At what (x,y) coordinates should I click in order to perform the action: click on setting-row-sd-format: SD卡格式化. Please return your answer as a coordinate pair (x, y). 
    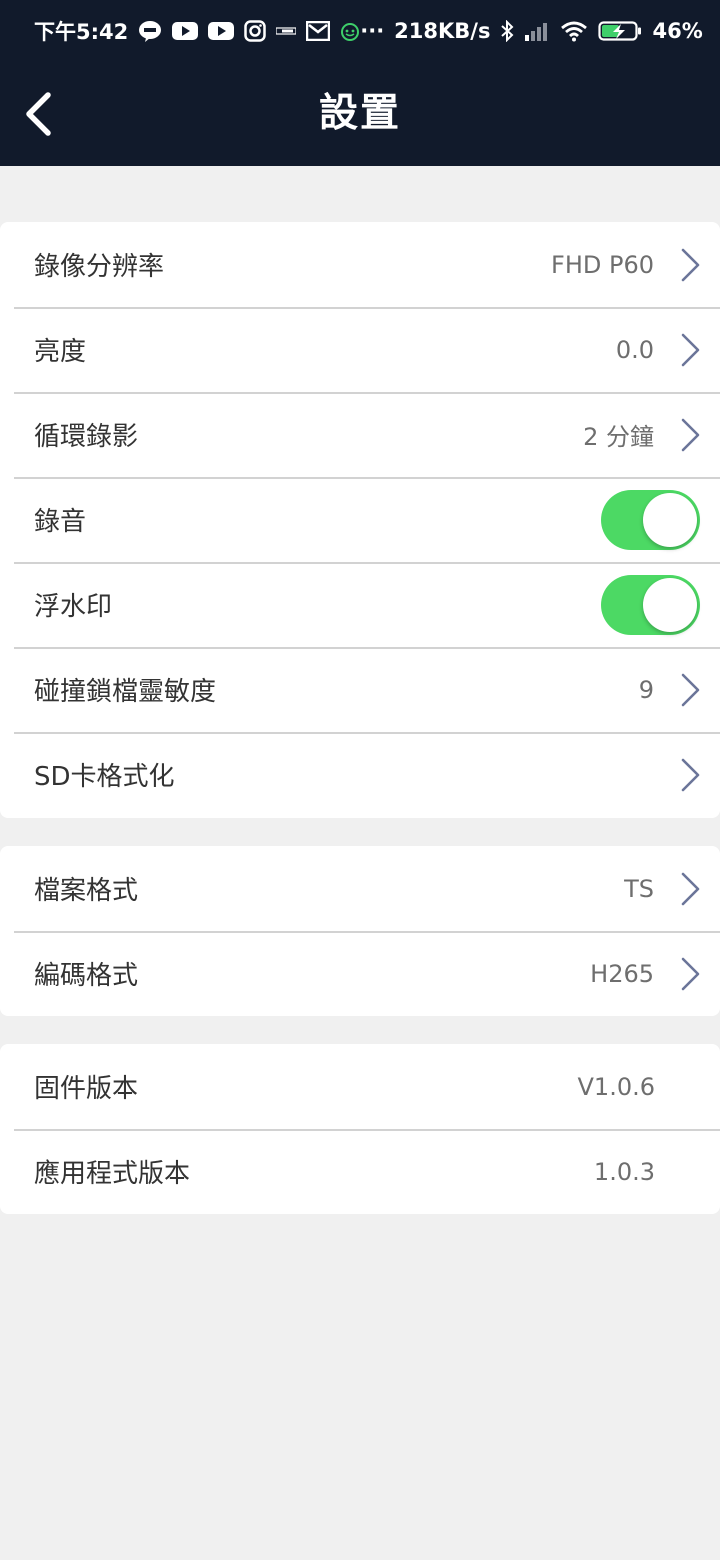
    Looking at the image, I should click on (360, 774).